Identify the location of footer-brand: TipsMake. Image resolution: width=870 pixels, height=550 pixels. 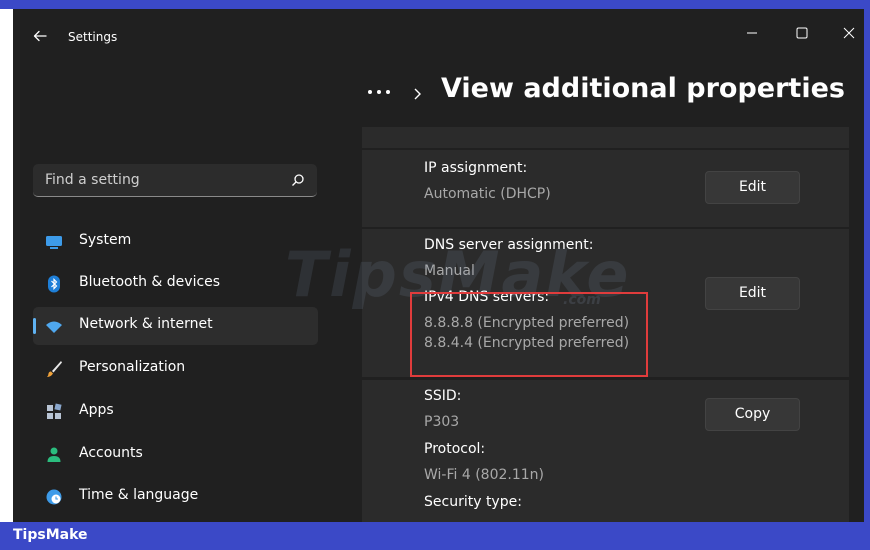
(50, 535).